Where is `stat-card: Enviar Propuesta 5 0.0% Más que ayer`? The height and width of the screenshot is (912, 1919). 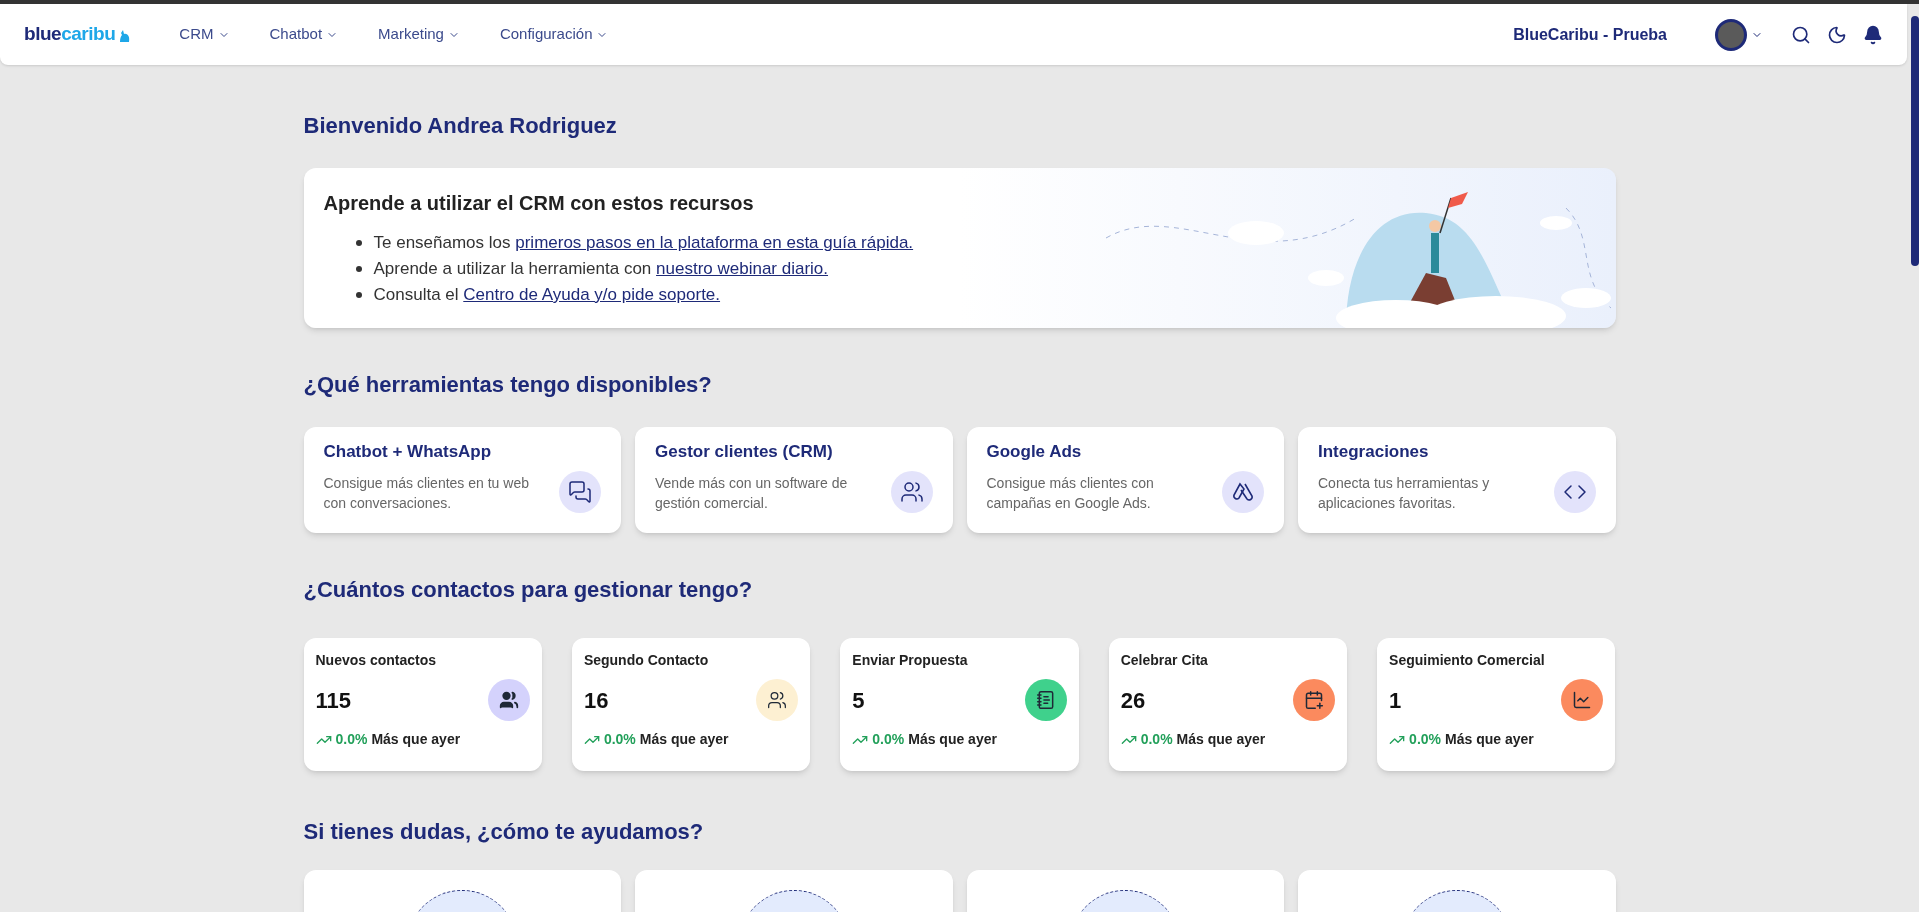
stat-card: Enviar Propuesta 5 0.0% Más que ayer is located at coordinates (959, 704).